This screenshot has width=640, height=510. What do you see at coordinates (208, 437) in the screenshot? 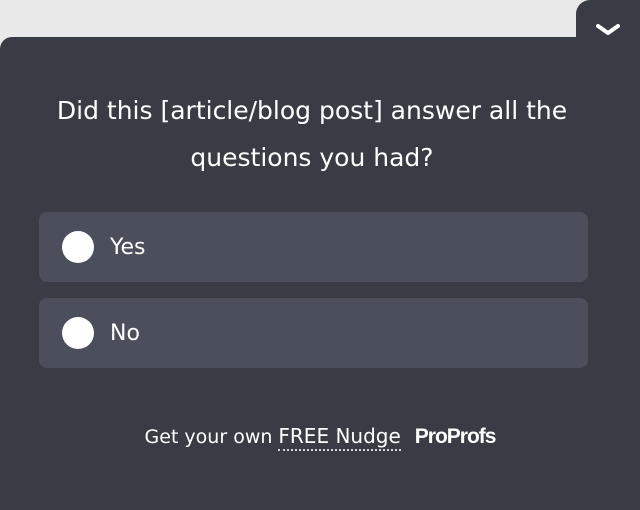
I see `footer-text: Get your own` at bounding box center [208, 437].